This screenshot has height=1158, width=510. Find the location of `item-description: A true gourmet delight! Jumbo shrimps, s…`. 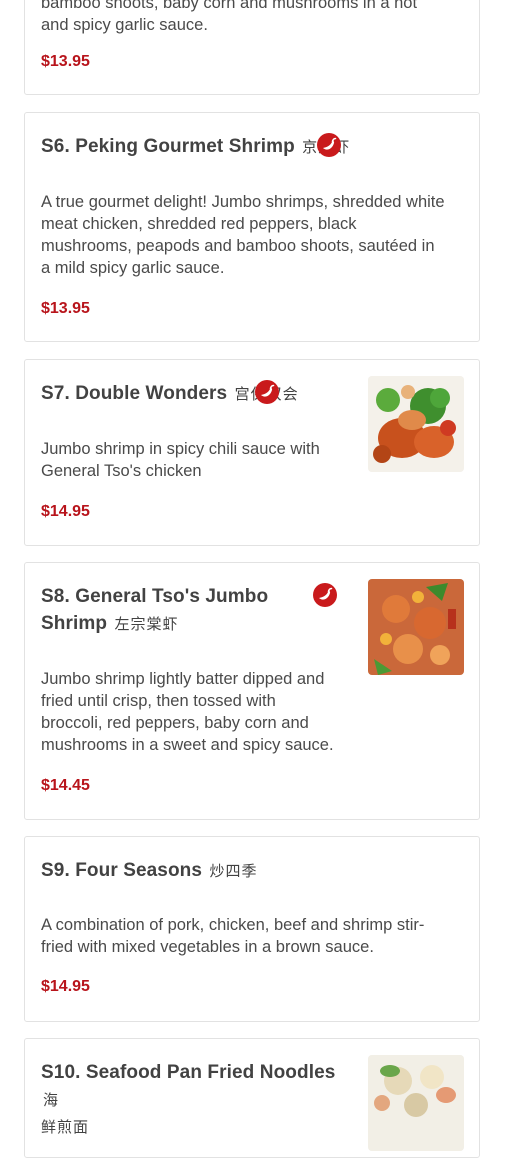

item-description: A true gourmet delight! Jumbo shrimps, s… is located at coordinates (243, 235).